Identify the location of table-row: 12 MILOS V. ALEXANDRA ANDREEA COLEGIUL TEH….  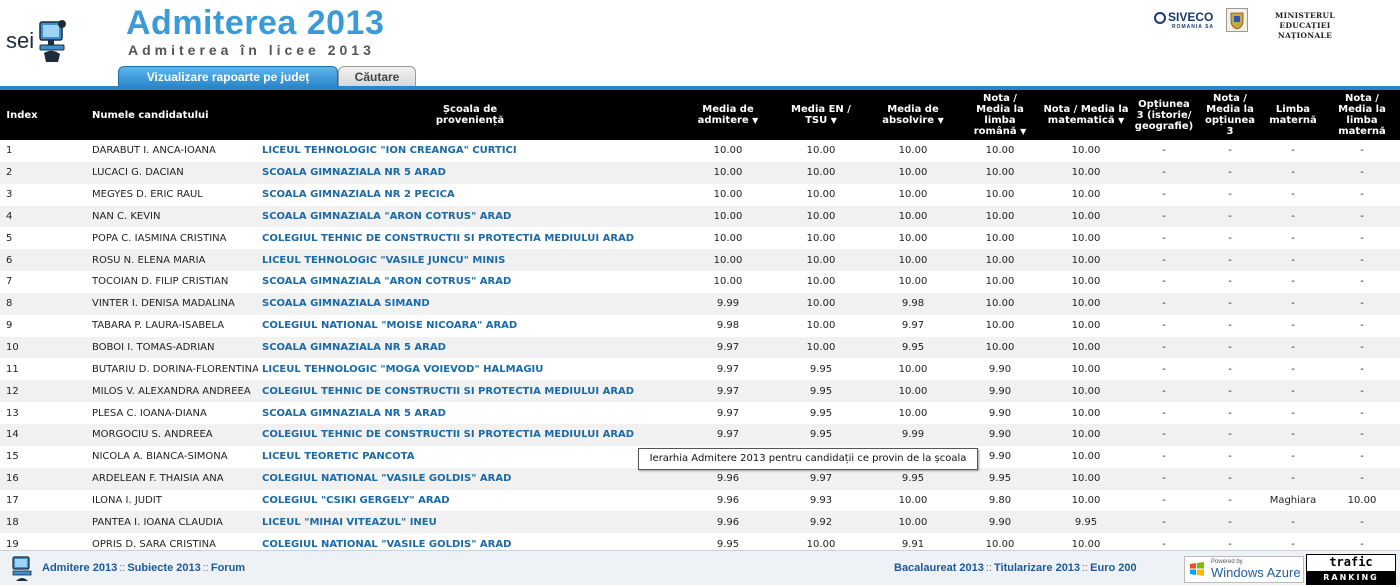
(700, 391).